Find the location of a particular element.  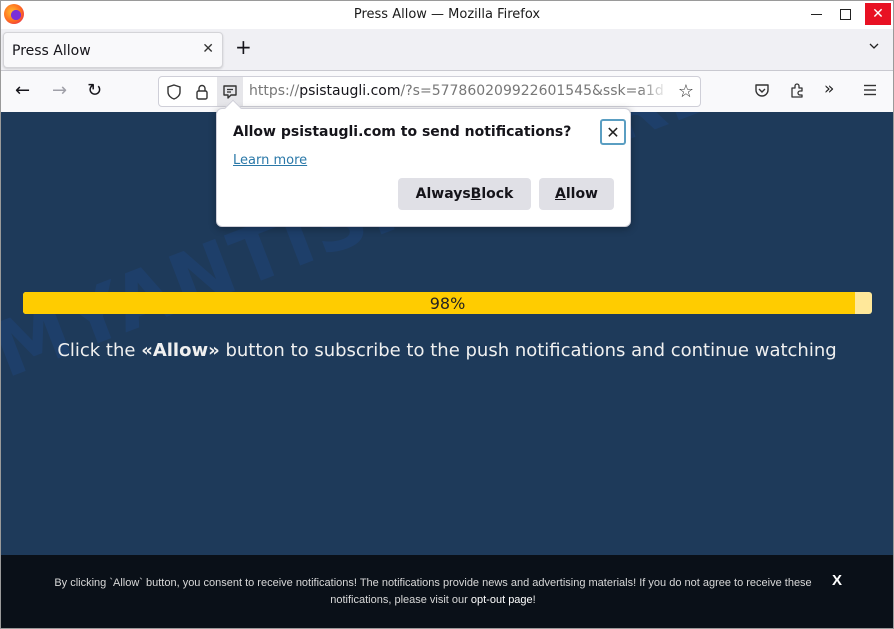

notification-permission-icon is located at coordinates (230, 92).